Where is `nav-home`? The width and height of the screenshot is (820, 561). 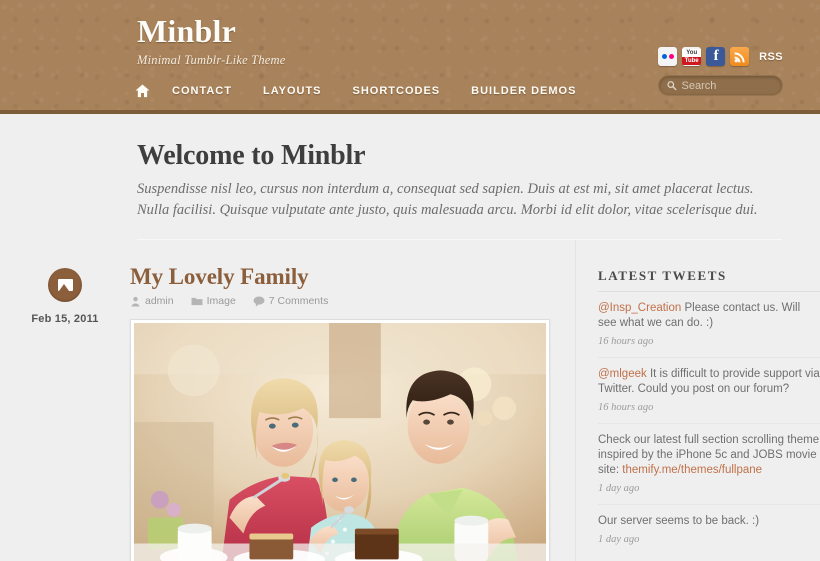 nav-home is located at coordinates (142, 91).